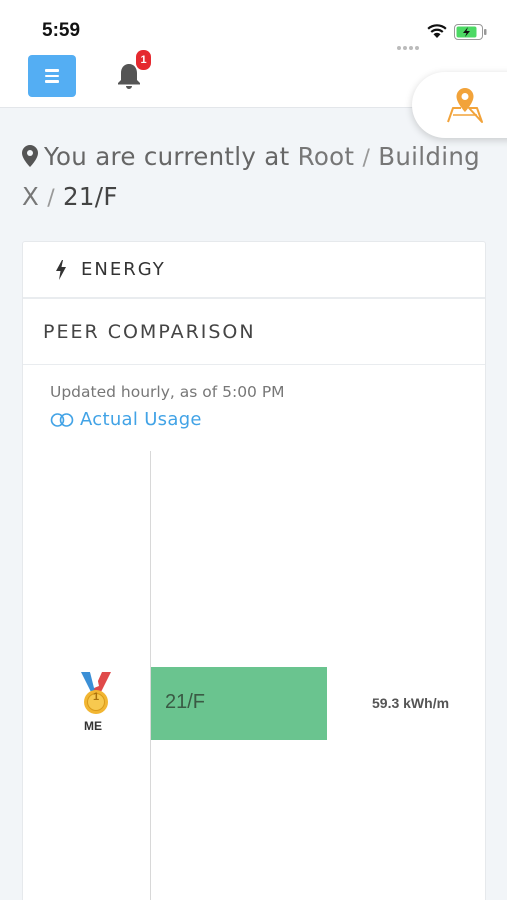  I want to click on medal-rank: 1, so click(96, 697).